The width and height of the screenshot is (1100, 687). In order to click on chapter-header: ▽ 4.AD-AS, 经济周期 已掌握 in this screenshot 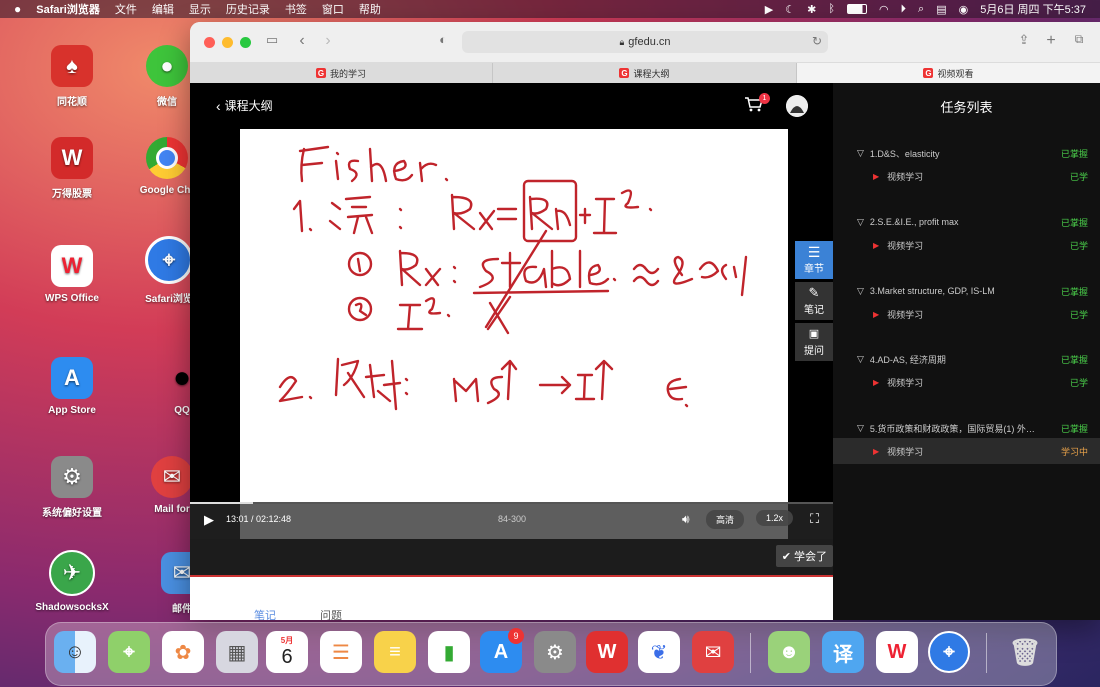, I will do `click(972, 359)`.